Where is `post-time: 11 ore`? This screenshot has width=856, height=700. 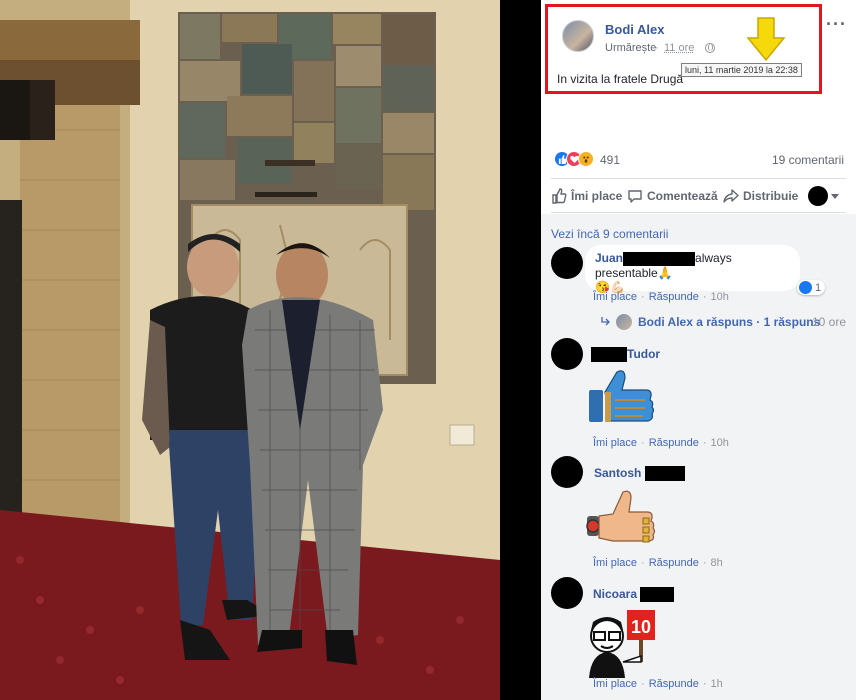 post-time: 11 ore is located at coordinates (679, 48).